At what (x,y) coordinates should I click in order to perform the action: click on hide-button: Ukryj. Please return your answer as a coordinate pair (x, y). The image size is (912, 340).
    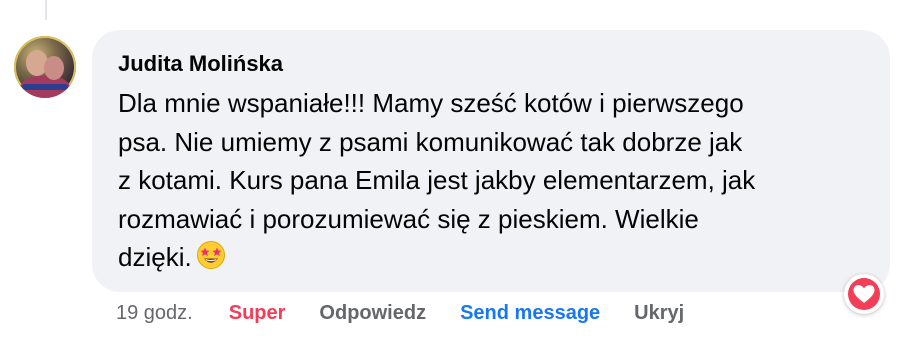
    Looking at the image, I should click on (659, 313).